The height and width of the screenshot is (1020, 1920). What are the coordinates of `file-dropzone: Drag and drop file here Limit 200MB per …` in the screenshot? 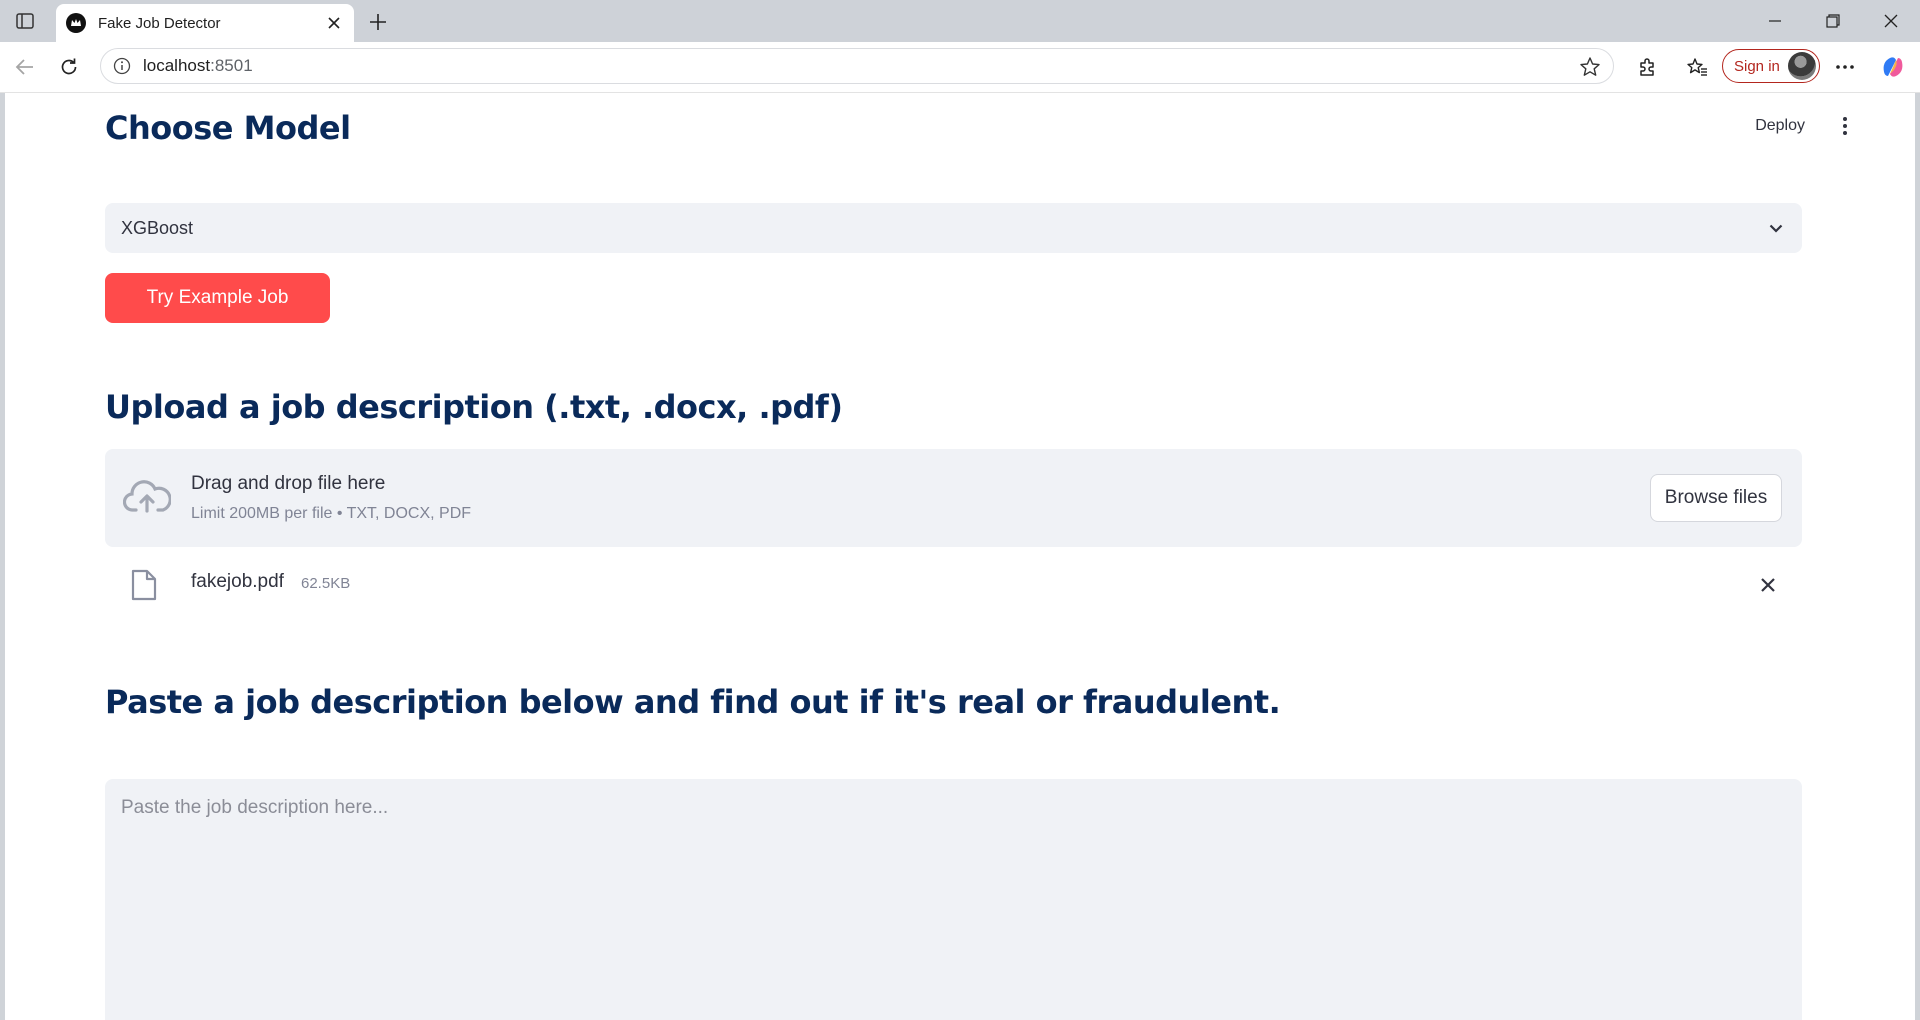 It's located at (953, 498).